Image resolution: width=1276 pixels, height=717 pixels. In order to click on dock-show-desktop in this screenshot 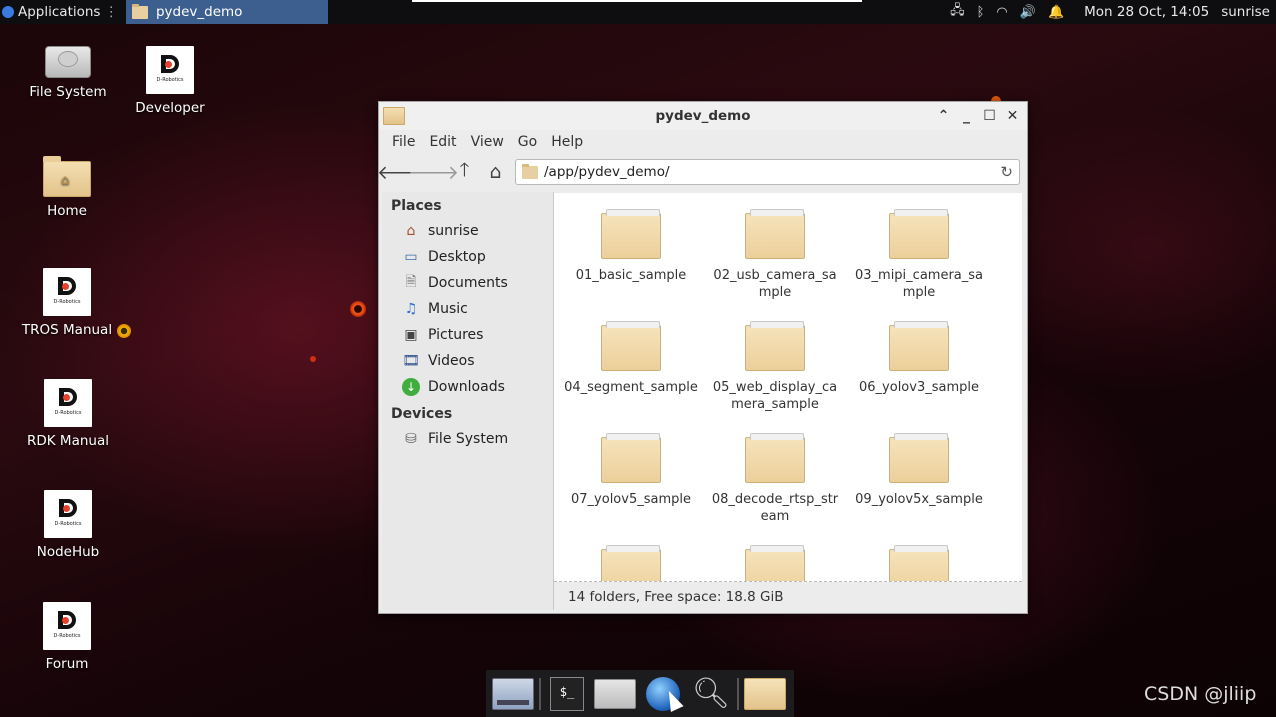, I will do `click(513, 694)`.